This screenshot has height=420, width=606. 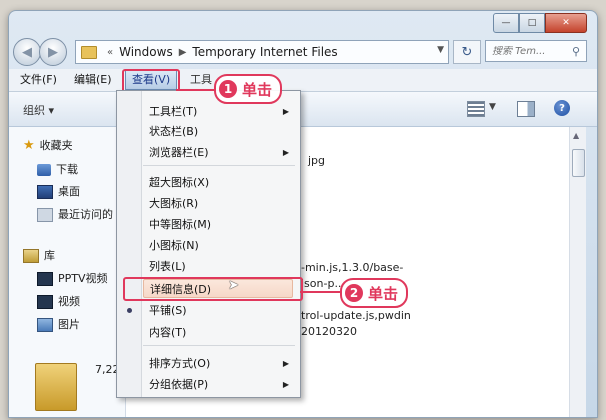 What do you see at coordinates (506, 23) in the screenshot?
I see `minimize-button: —` at bounding box center [506, 23].